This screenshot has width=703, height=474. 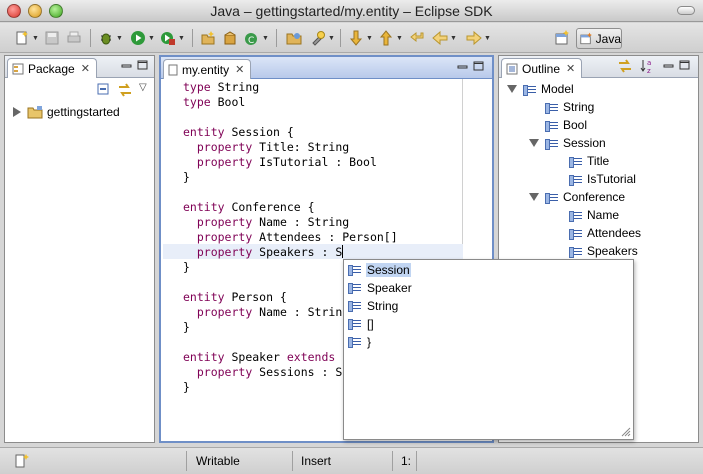 I want to click on content-assist-proposal: Speaker, so click(x=380, y=287).